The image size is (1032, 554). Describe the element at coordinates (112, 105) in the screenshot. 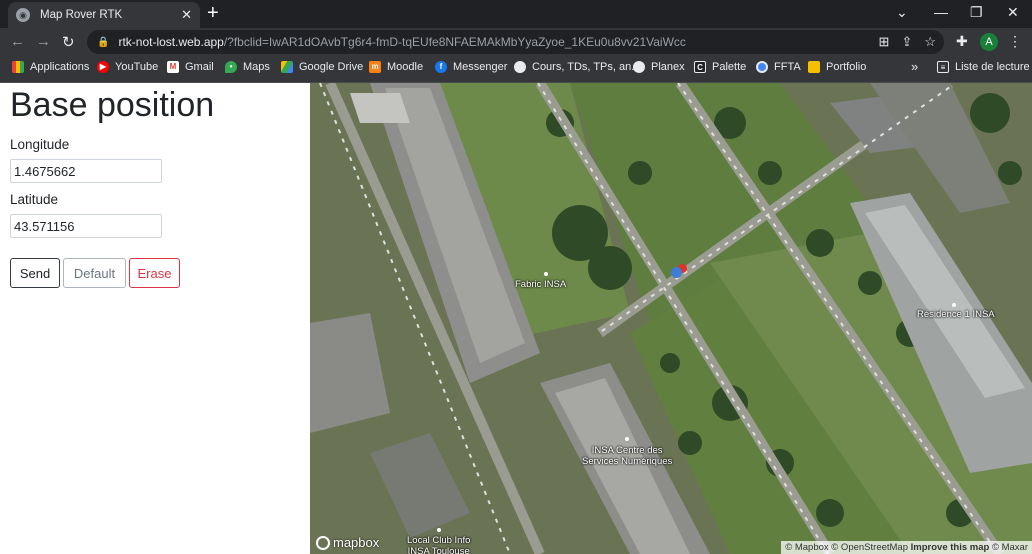

I see `page-title: Base position` at that location.